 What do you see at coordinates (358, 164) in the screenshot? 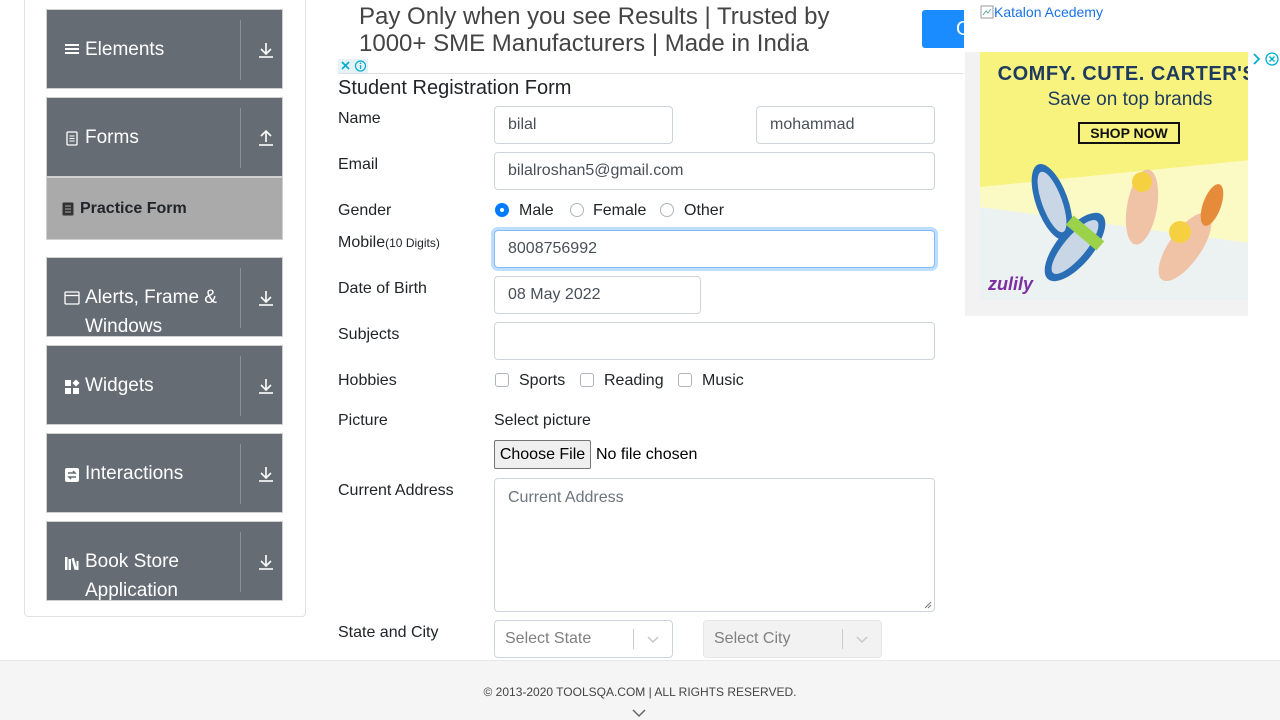
I see `email-label: Email` at bounding box center [358, 164].